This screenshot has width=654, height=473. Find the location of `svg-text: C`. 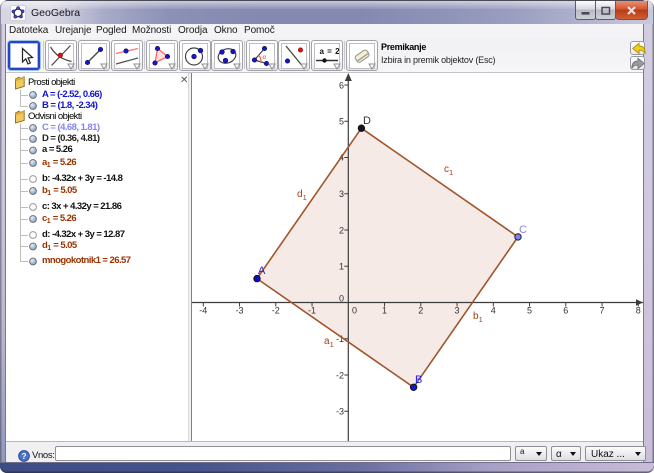

svg-text: C is located at coordinates (523, 230).